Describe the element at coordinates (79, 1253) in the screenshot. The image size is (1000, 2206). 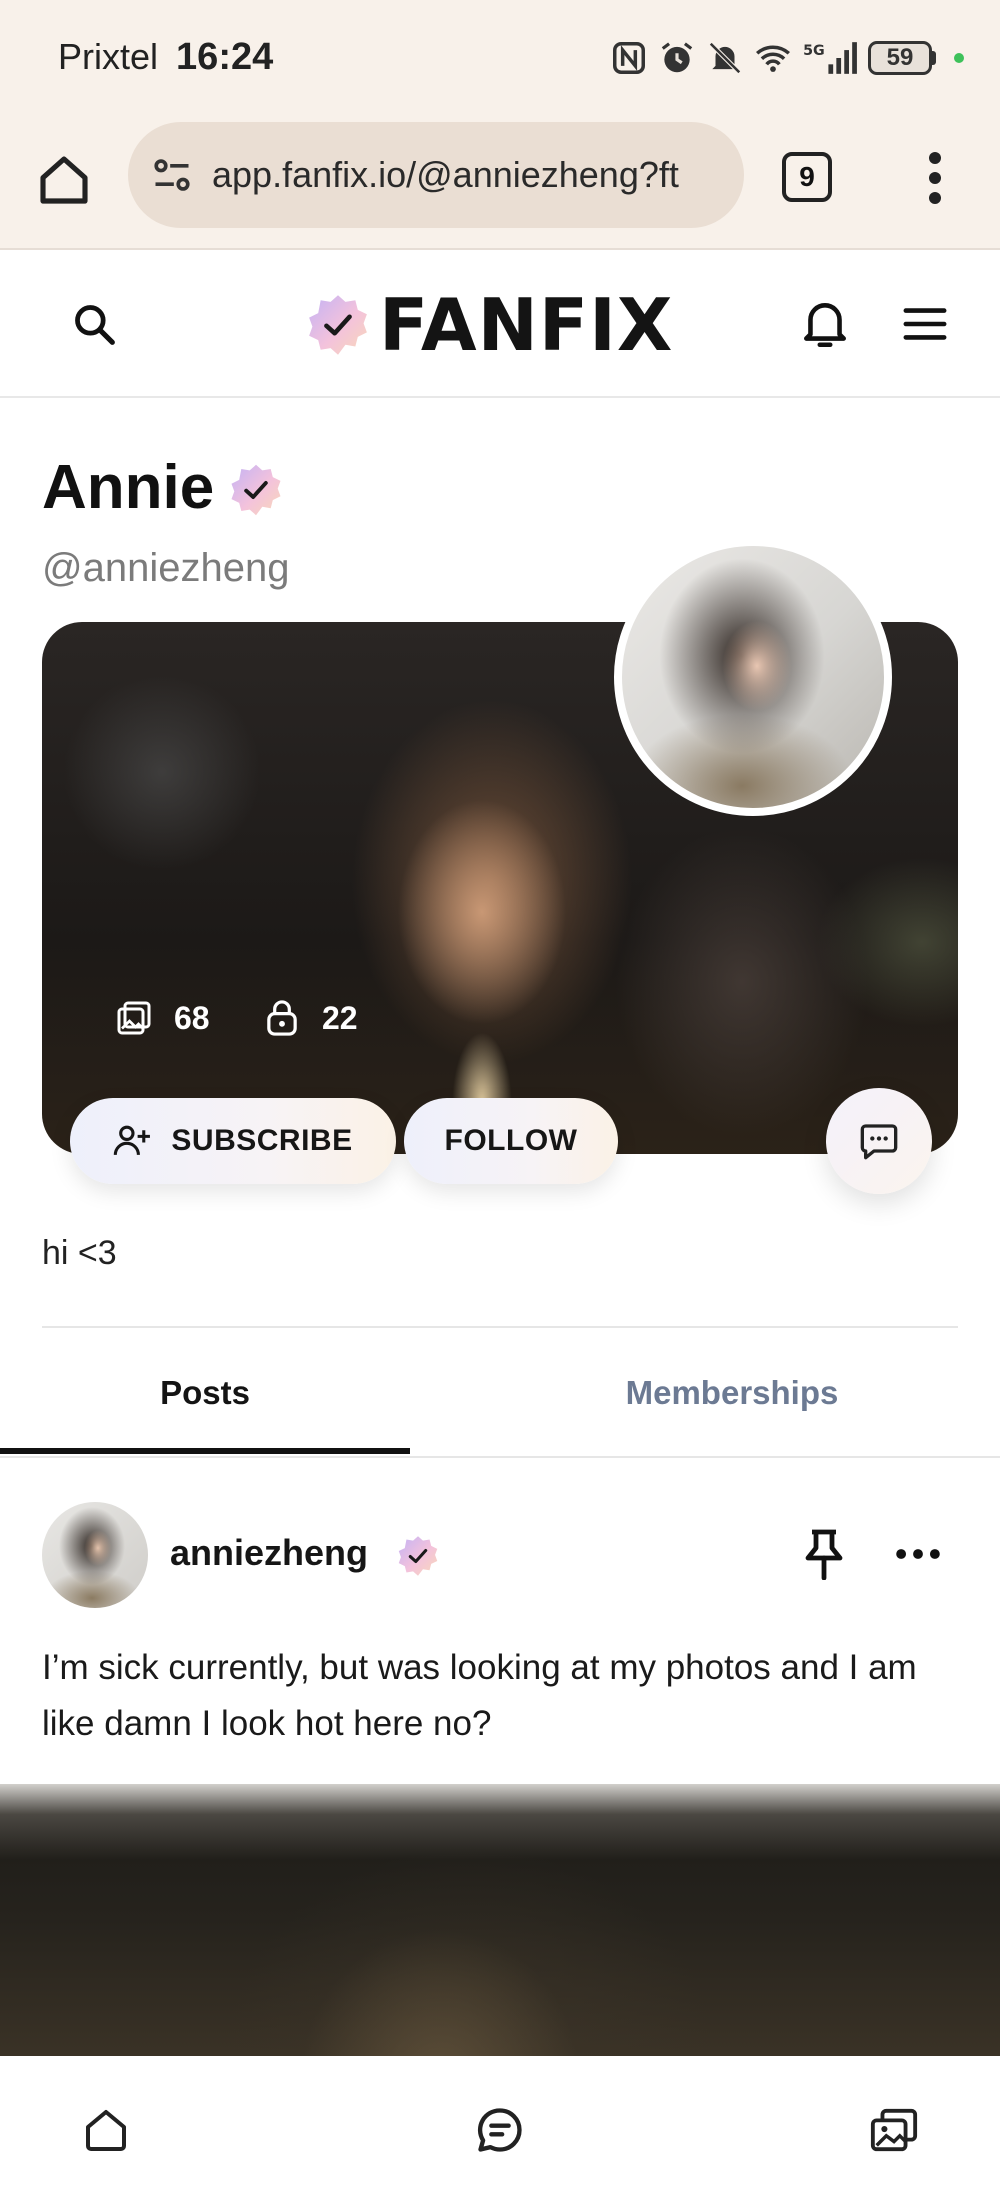
I see `profile-bio: hi <3` at that location.